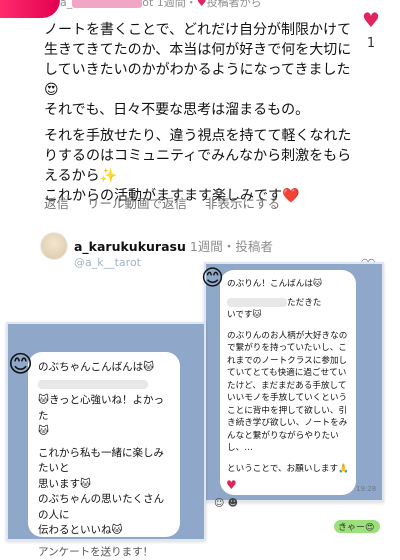 This screenshot has width=400, height=560. I want to click on chat-line: 🐱, so click(104, 432).